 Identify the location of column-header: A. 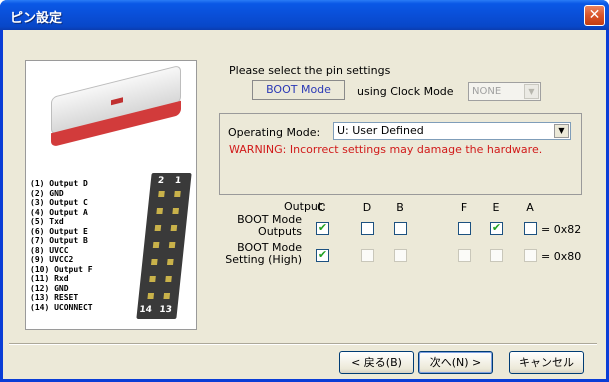
(530, 207).